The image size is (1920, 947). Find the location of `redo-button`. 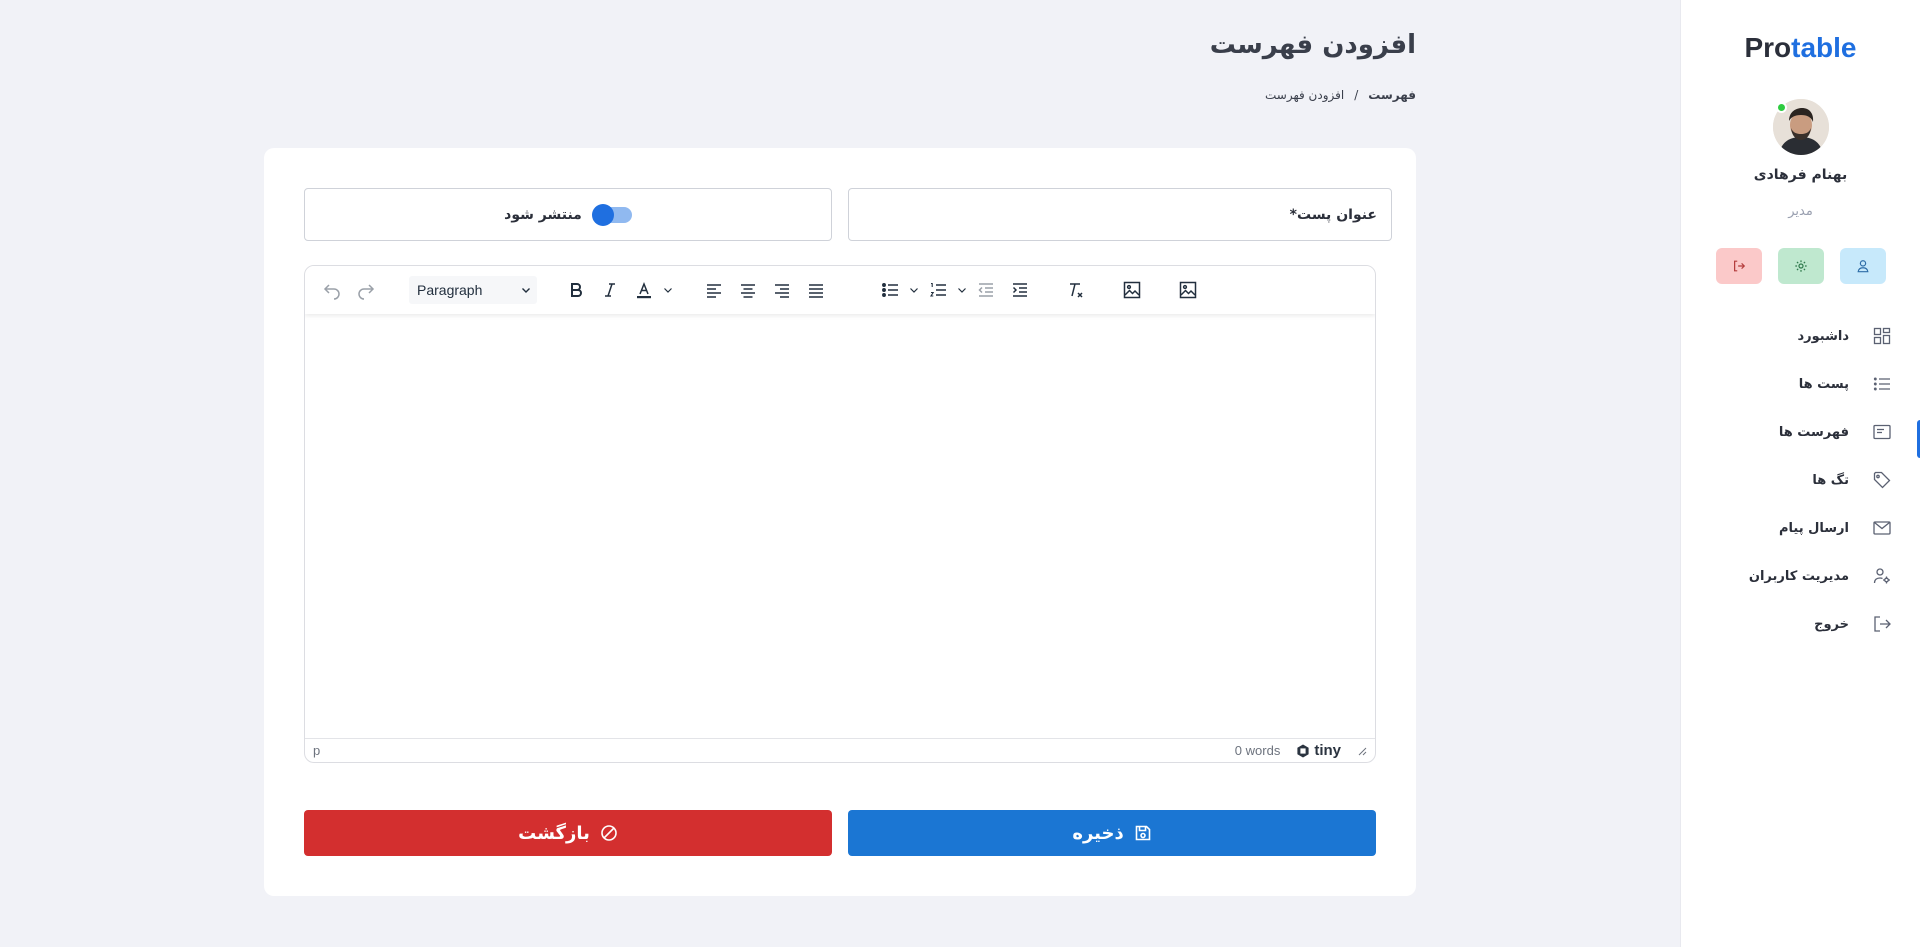

redo-button is located at coordinates (366, 290).